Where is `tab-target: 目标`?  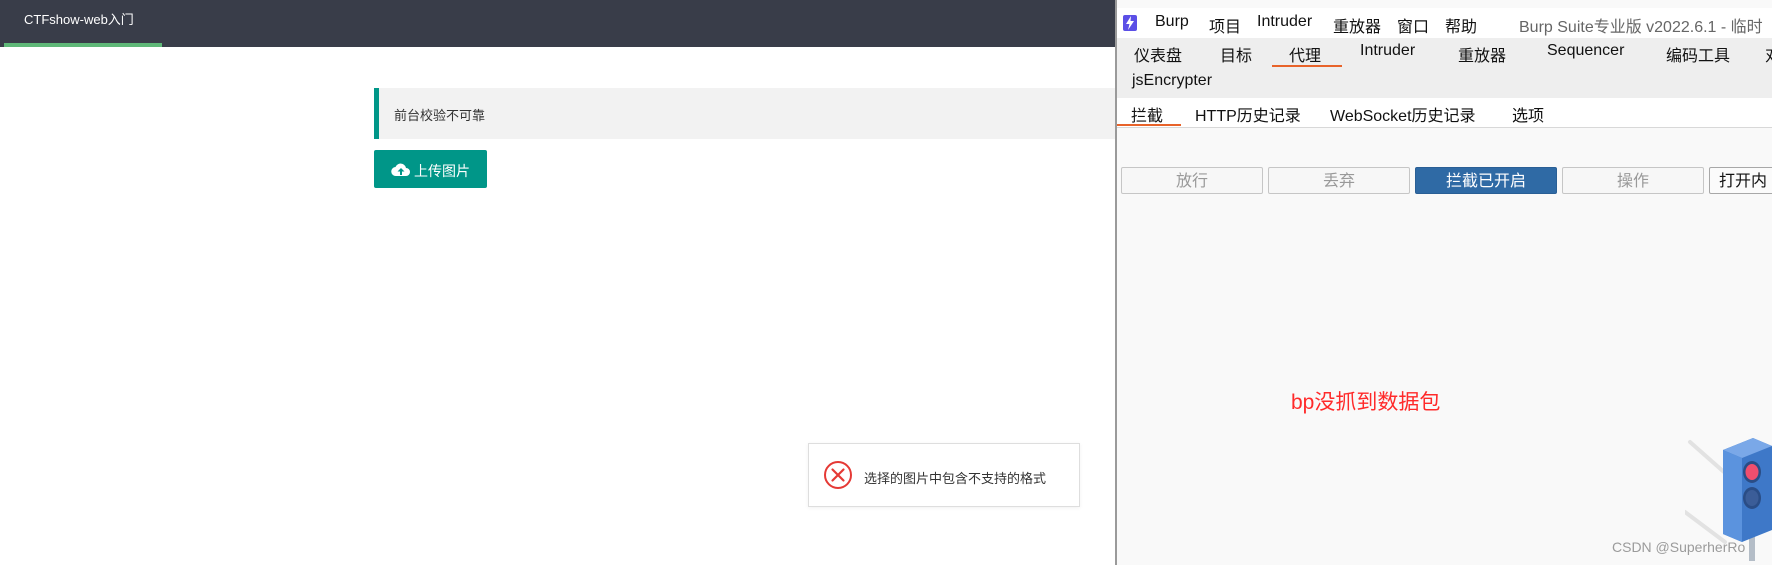 tab-target: 目标 is located at coordinates (1236, 54).